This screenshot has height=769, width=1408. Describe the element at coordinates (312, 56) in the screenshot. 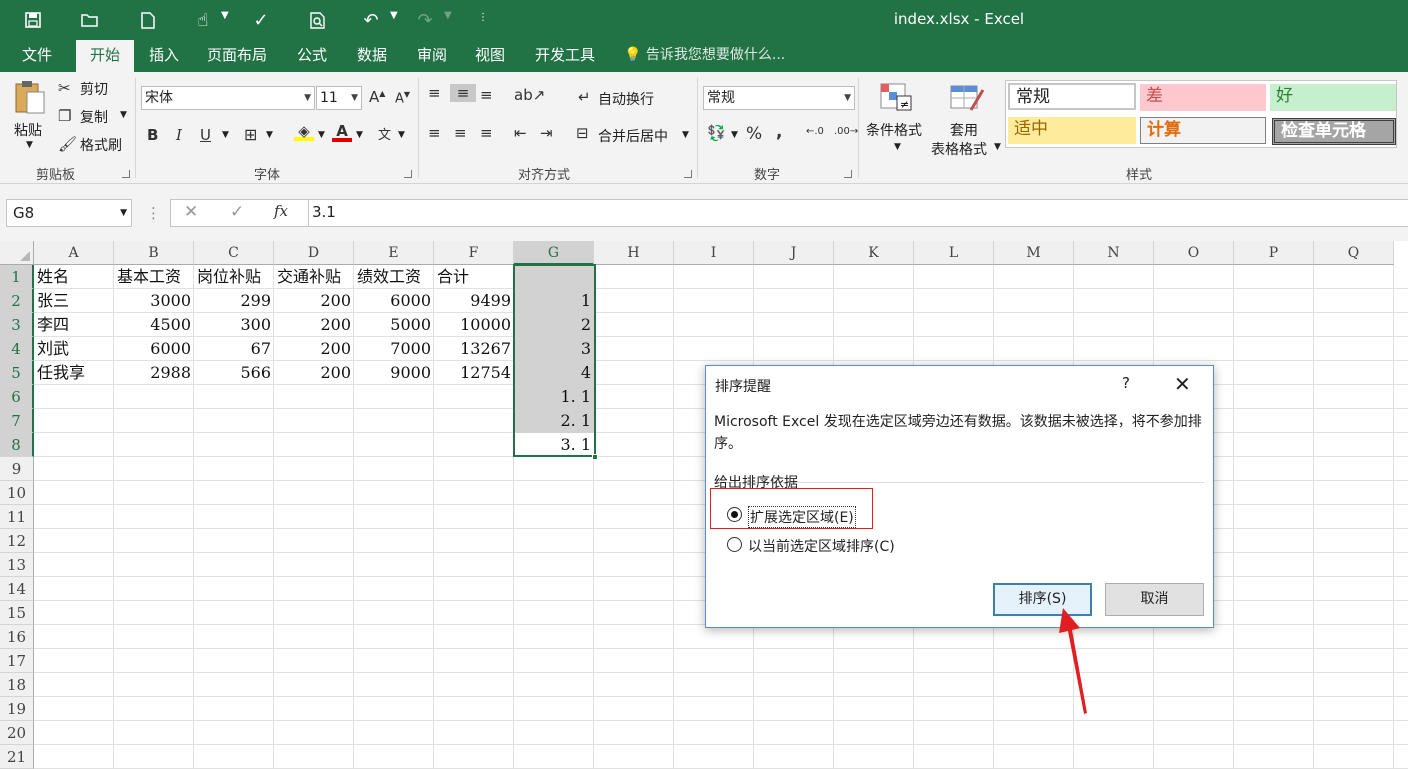

I see `tab-formulas: 公式` at that location.